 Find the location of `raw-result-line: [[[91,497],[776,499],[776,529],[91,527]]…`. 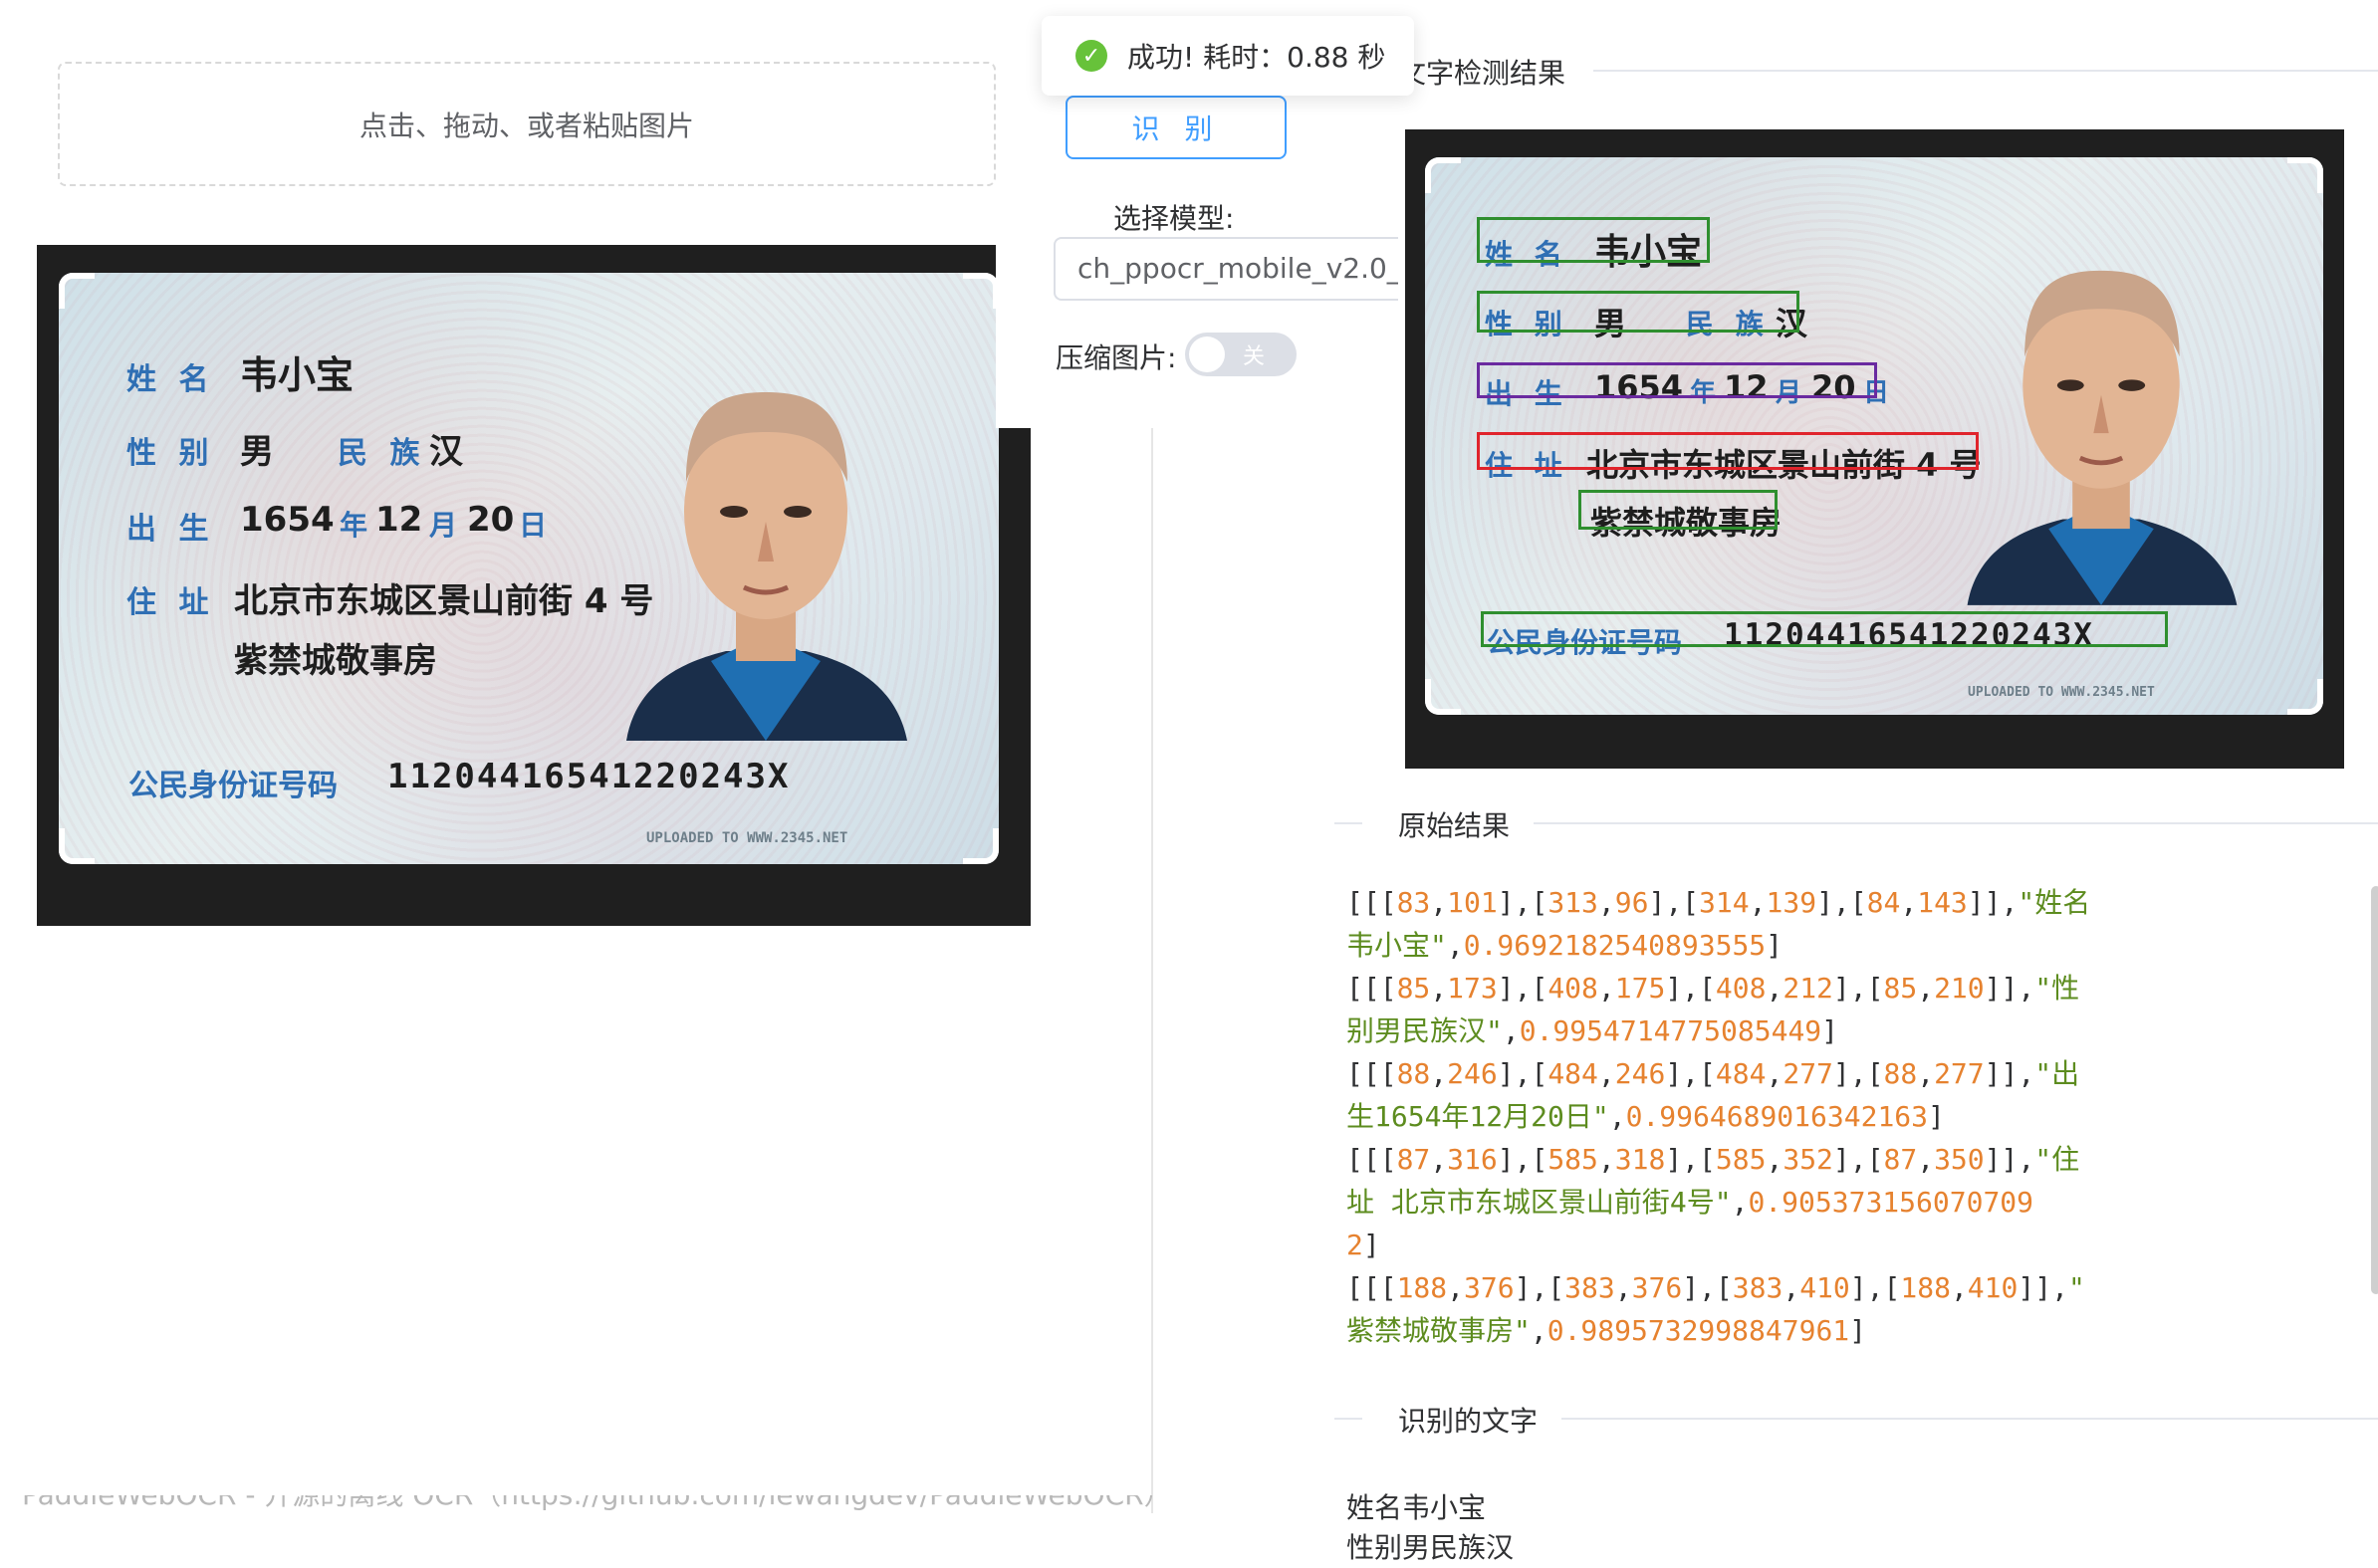

raw-result-line: [[[91,497],[776,499],[776,529],[91,527]]… is located at coordinates (1844, 1356).